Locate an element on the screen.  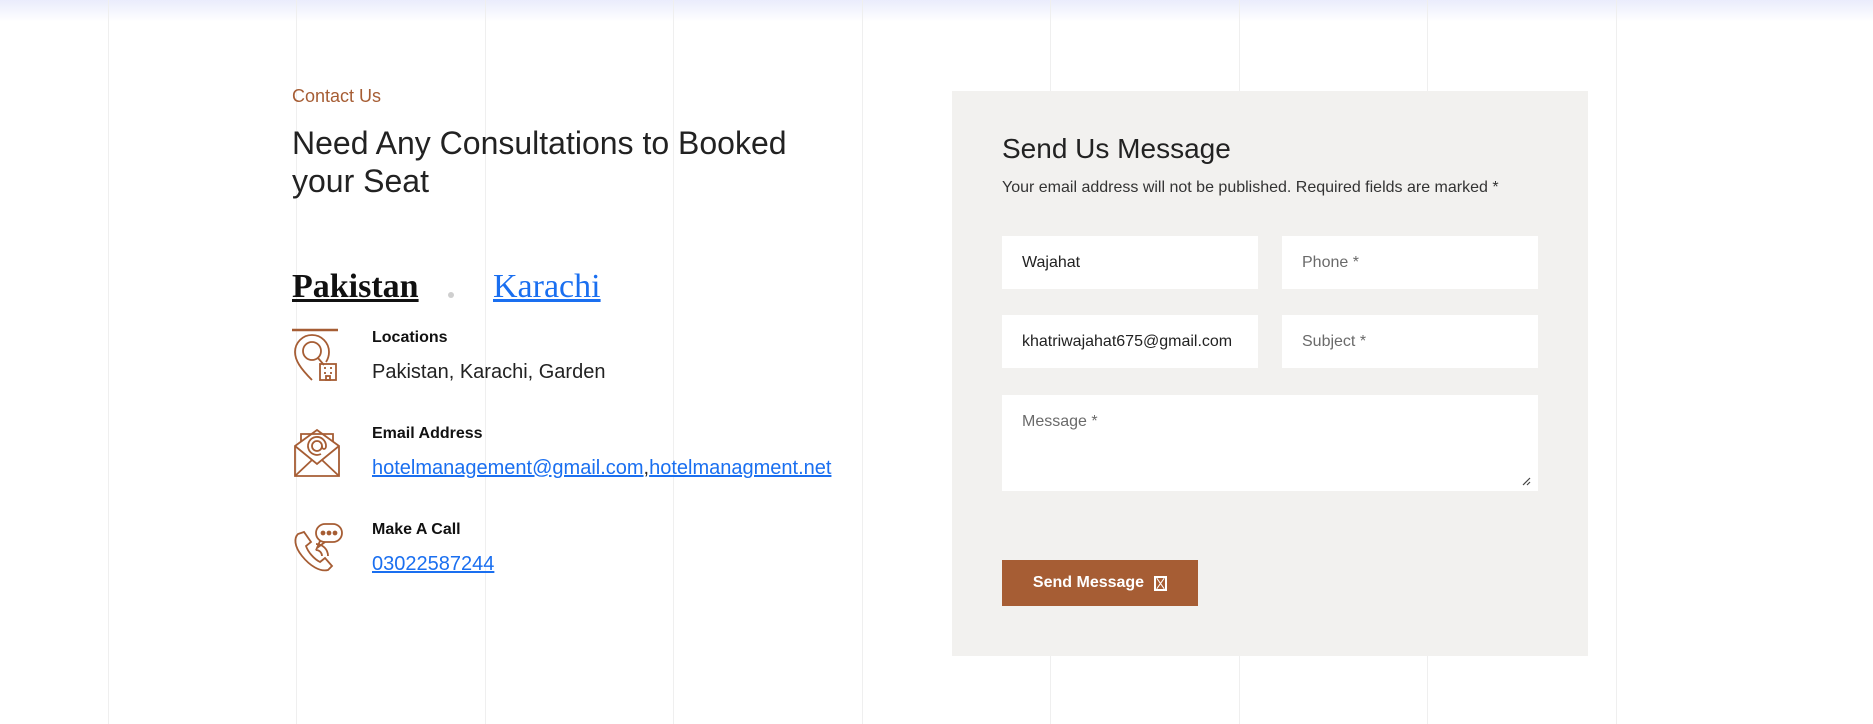
email-envelope-icon is located at coordinates (317, 451).